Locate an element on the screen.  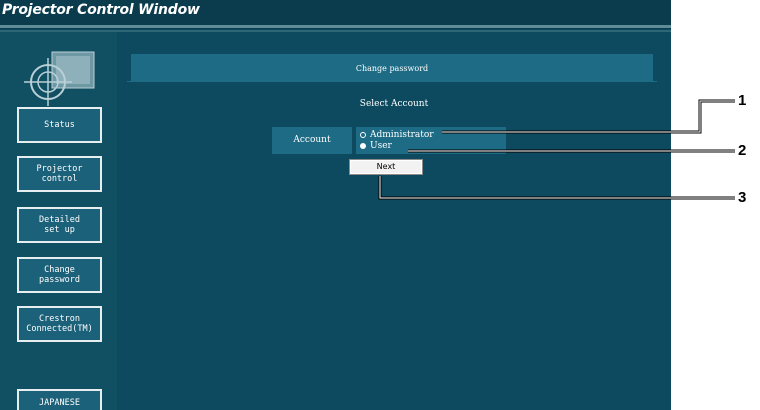
title-divider is located at coordinates (335, 26).